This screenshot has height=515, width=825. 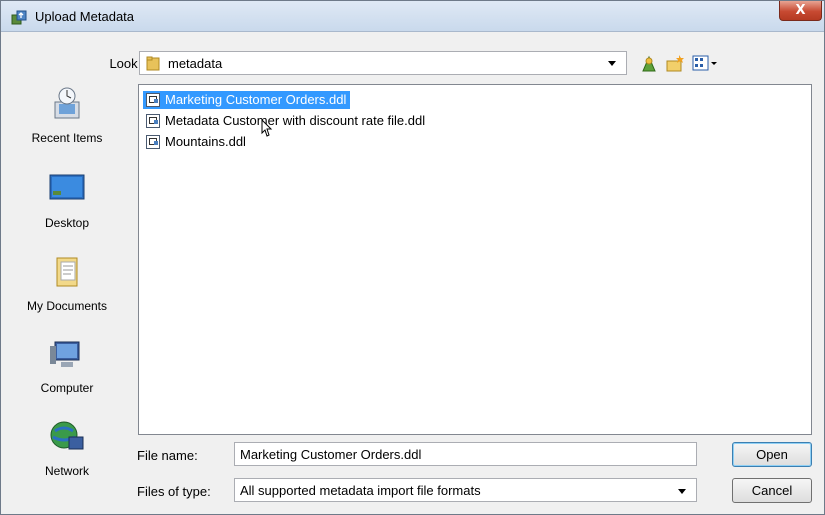 I want to click on place-my-documents: My Documents, so click(x=67, y=282).